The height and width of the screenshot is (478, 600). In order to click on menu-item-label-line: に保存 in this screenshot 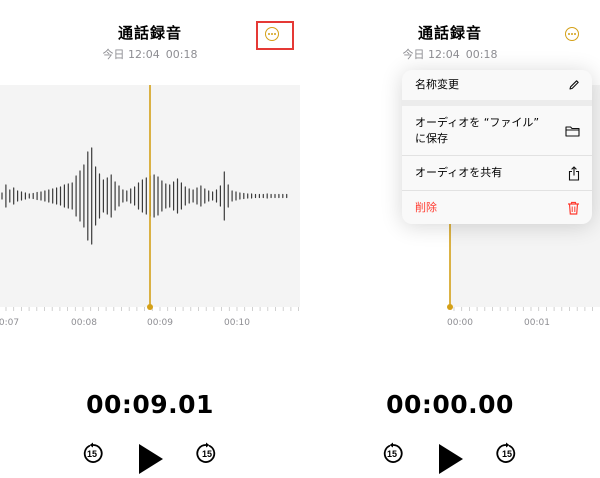, I will do `click(431, 138)`.